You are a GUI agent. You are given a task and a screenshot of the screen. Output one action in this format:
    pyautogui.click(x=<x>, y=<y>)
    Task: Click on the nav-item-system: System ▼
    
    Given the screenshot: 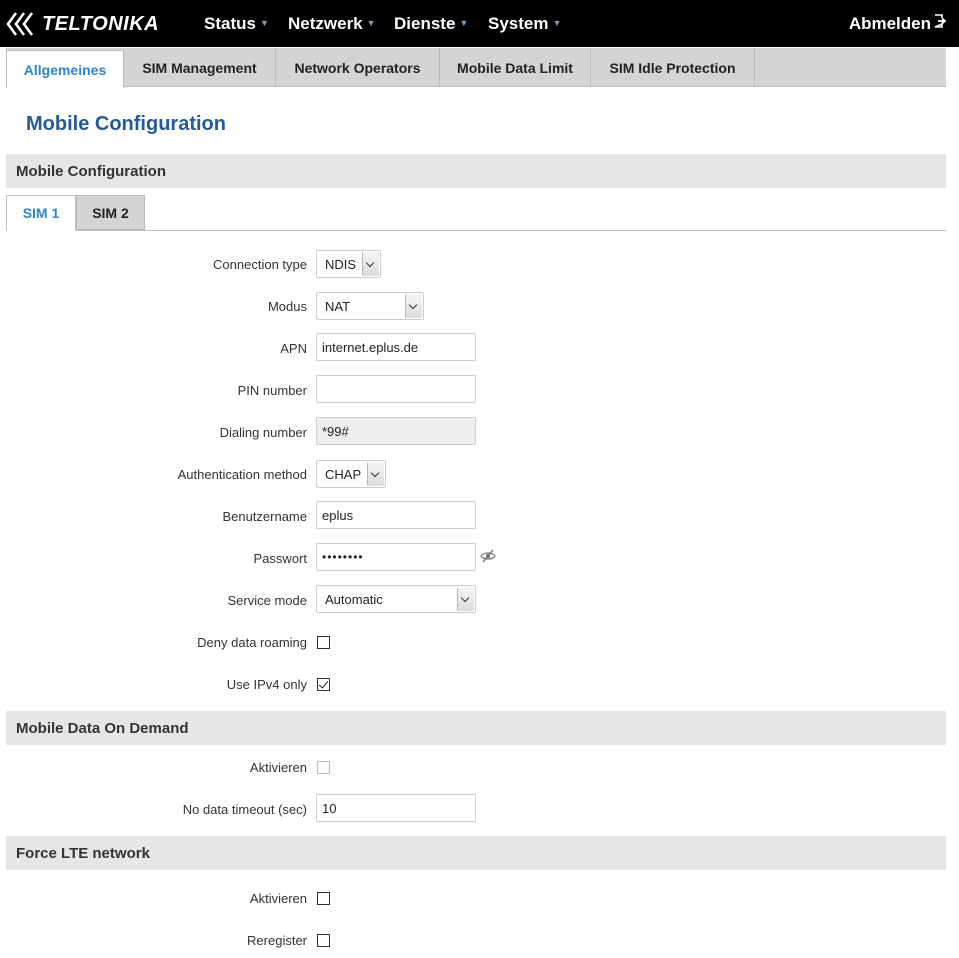 What is the action you would take?
    pyautogui.click(x=524, y=23)
    